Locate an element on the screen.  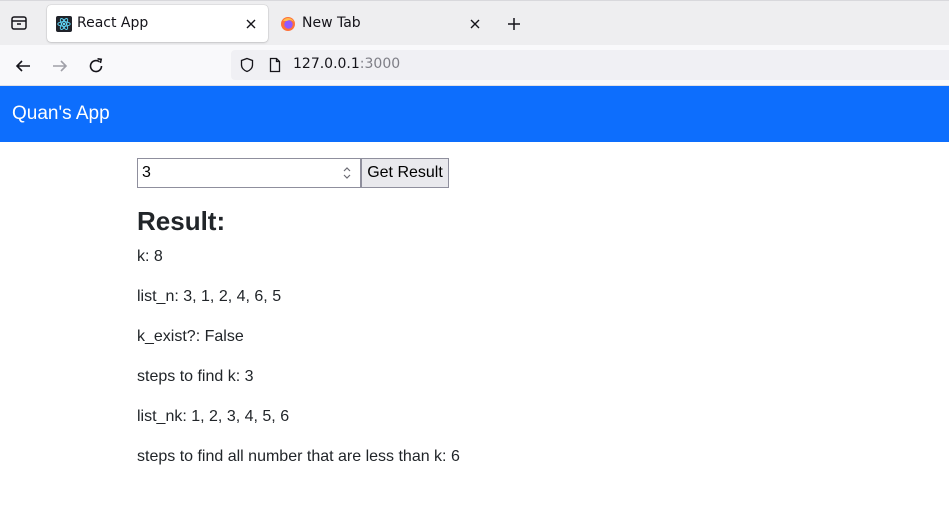
stepper-arrows-icon is located at coordinates (347, 172).